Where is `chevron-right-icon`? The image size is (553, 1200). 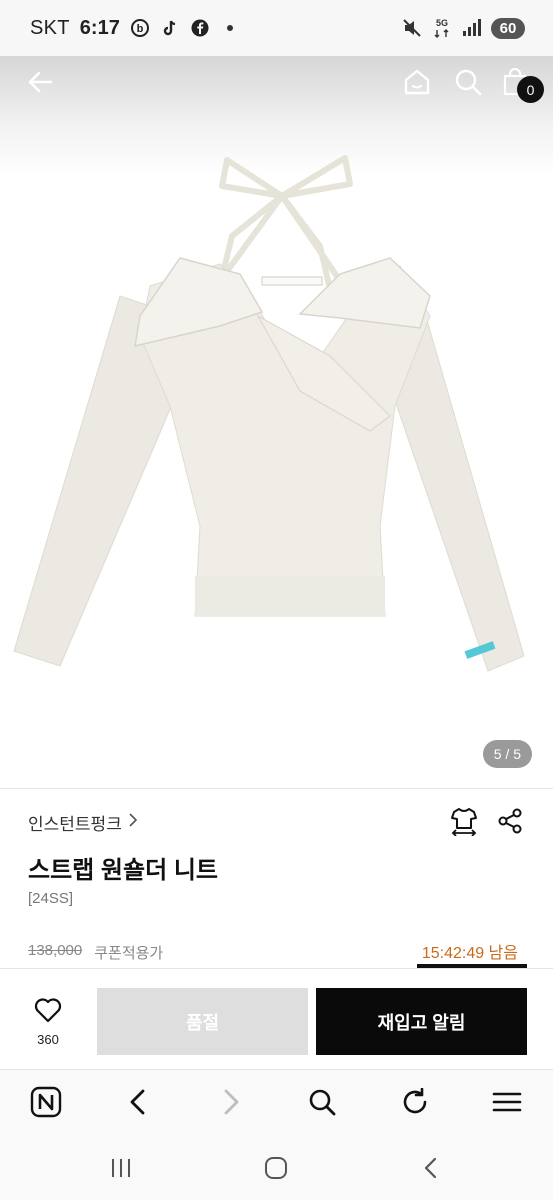
chevron-right-icon is located at coordinates (133, 822).